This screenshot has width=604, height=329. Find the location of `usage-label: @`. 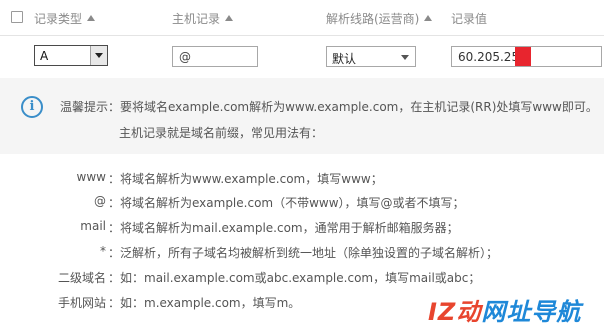

usage-label: @ is located at coordinates (100, 201).